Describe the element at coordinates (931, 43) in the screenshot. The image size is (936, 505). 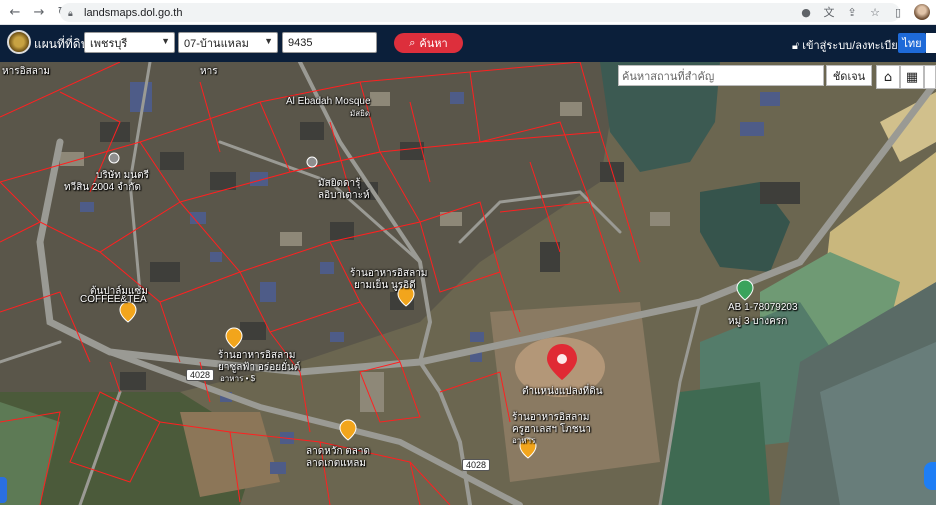
I see `language-button-alt` at that location.